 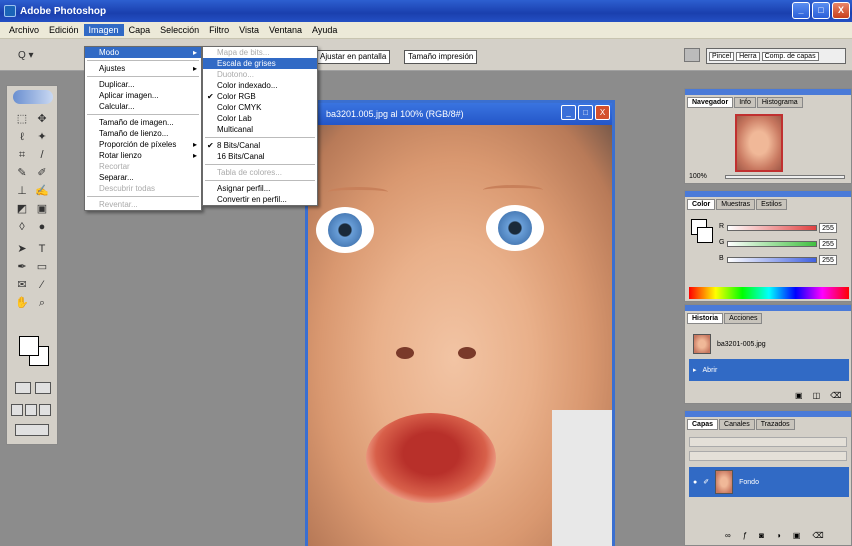 What do you see at coordinates (460, 114) in the screenshot?
I see `document-titlebar: ba3201.005.jpg al 100% (RGB/8#) _ □ X` at bounding box center [460, 114].